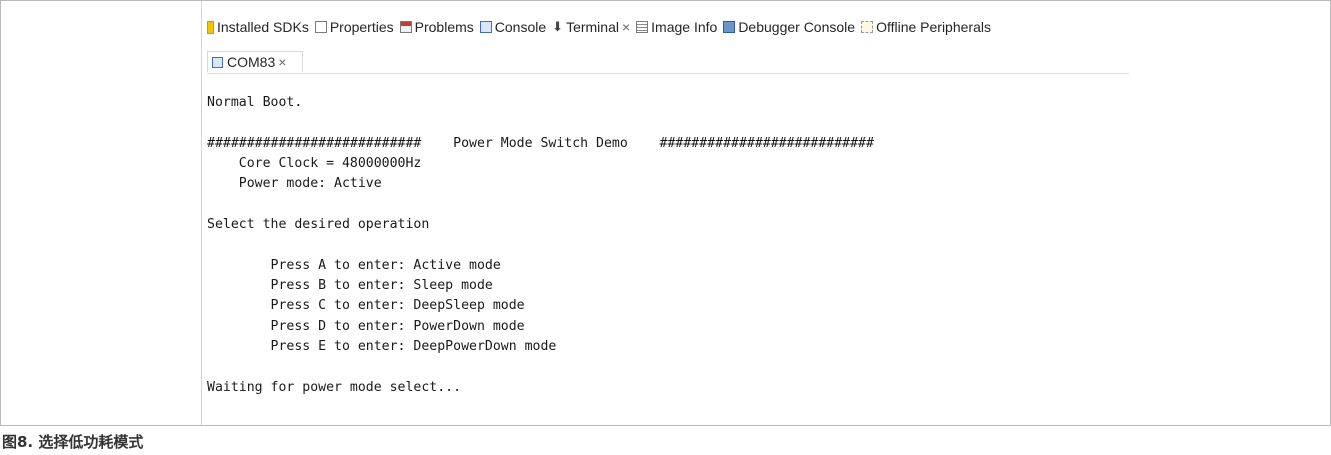  I want to click on tab-com83: COM83 ×, so click(255, 61).